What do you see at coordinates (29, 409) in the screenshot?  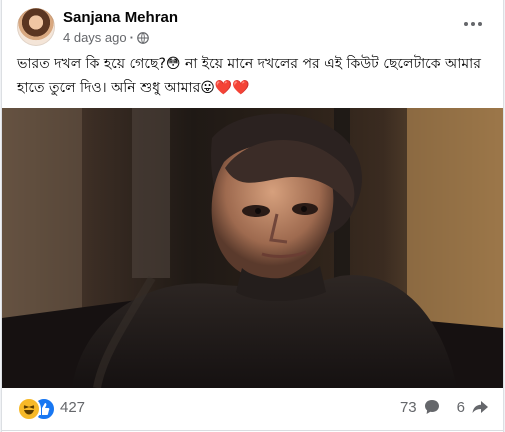 I see `haha-reaction-icon` at bounding box center [29, 409].